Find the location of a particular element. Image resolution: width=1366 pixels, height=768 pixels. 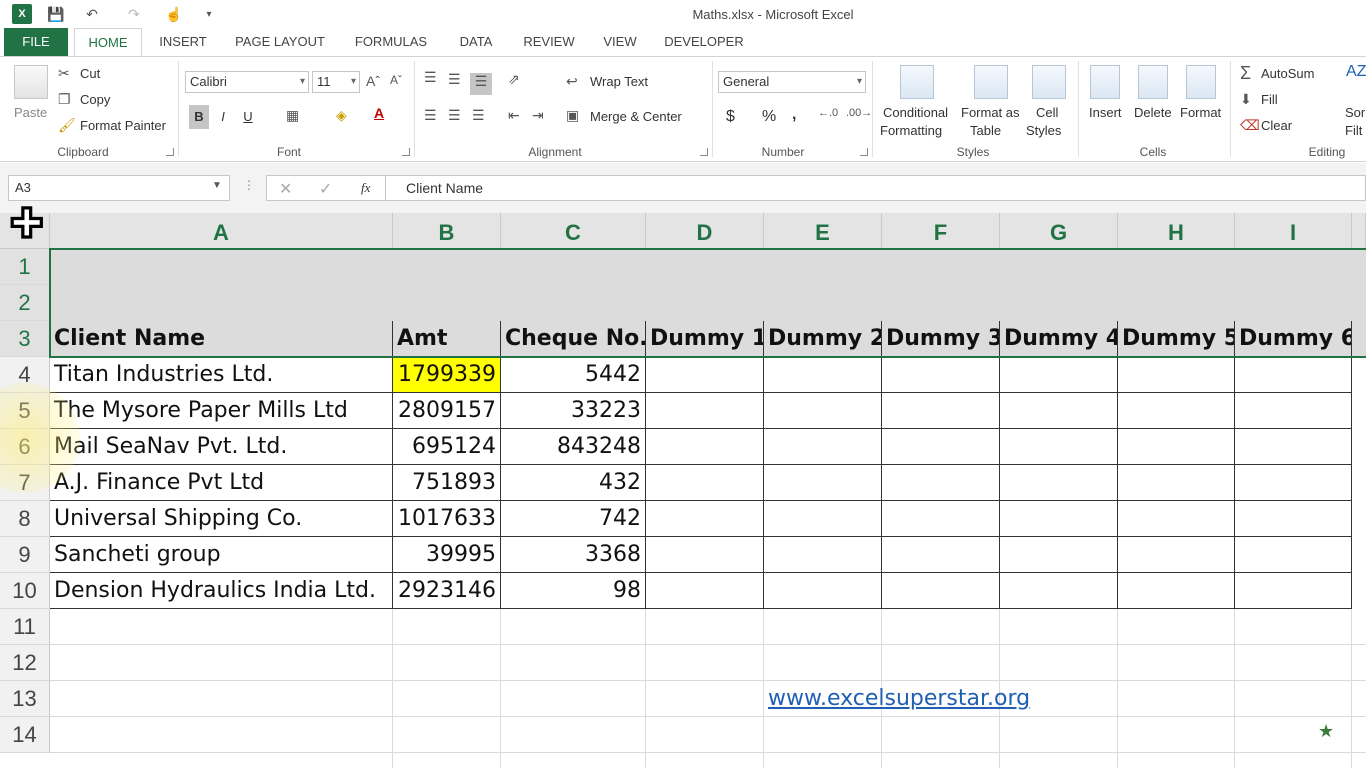

tab-developer: DEVELOPER is located at coordinates (704, 42).